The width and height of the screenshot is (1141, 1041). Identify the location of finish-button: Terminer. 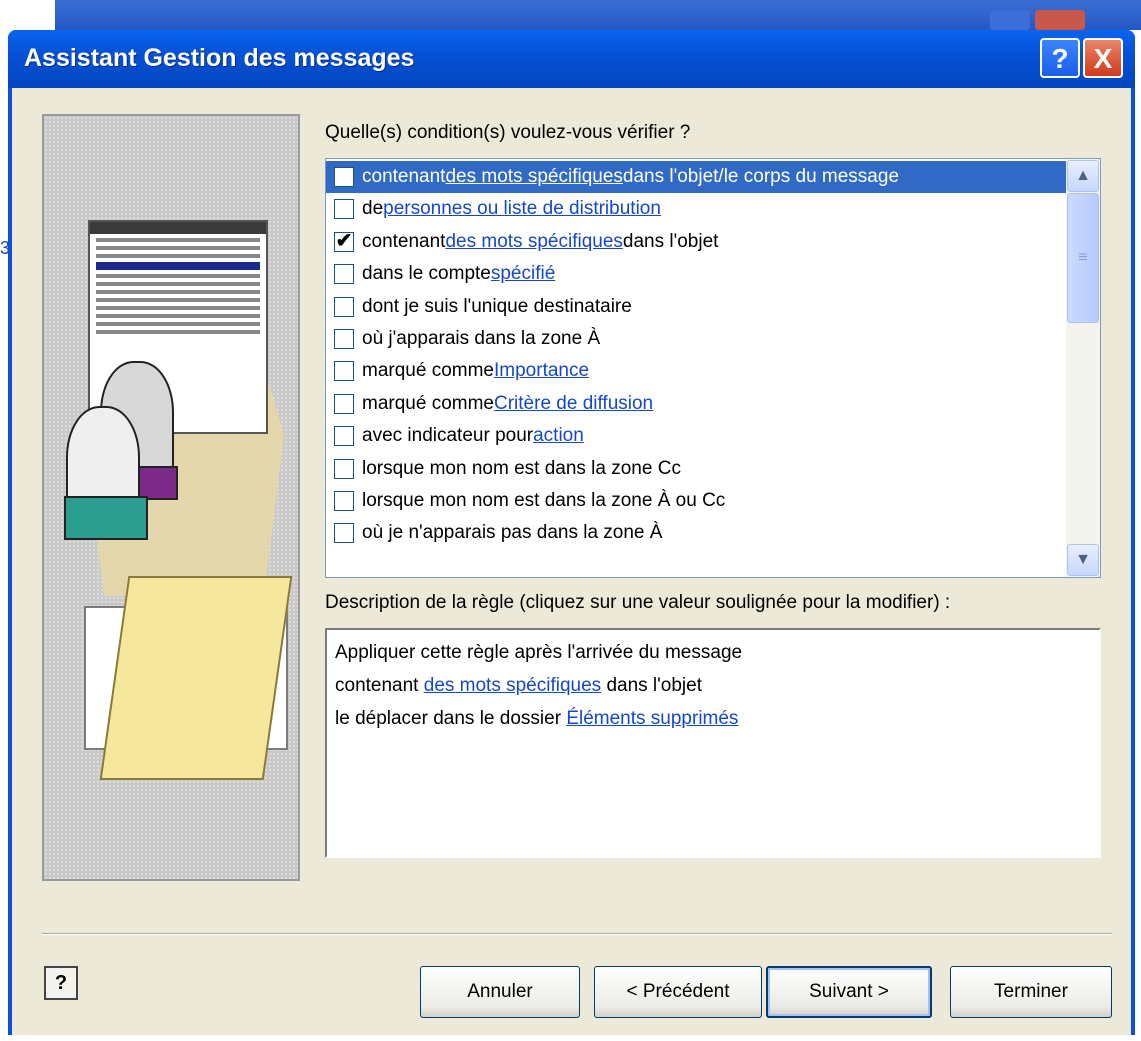
(1031, 992).